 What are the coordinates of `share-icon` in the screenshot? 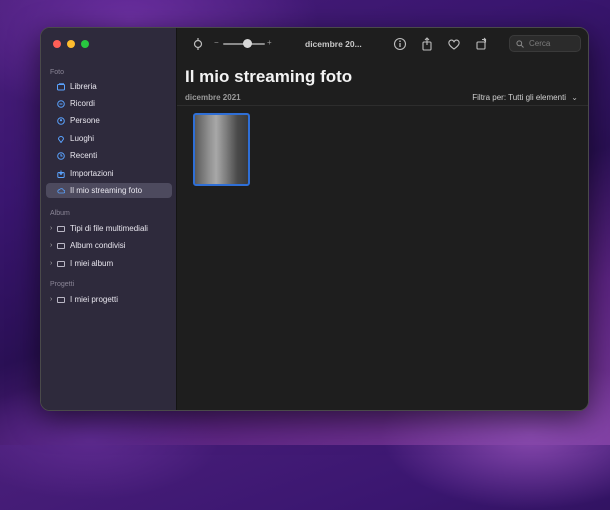 It's located at (427, 44).